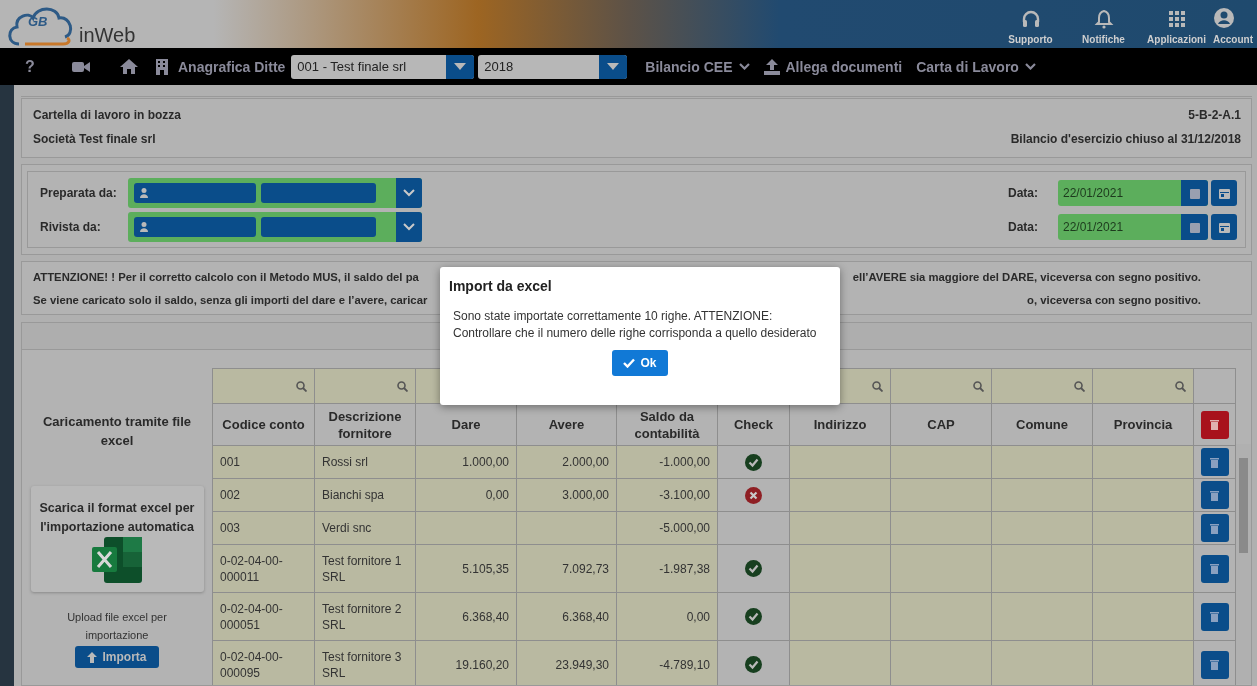  What do you see at coordinates (1143, 425) in the screenshot?
I see `column-header: Provincia` at bounding box center [1143, 425].